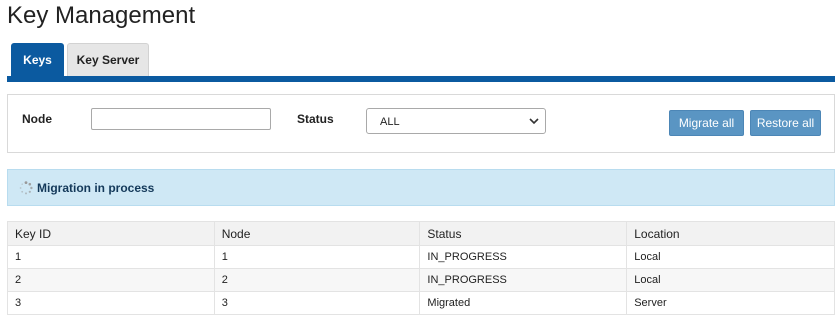  Describe the element at coordinates (456, 121) in the screenshot. I see `status-select: ALL` at that location.